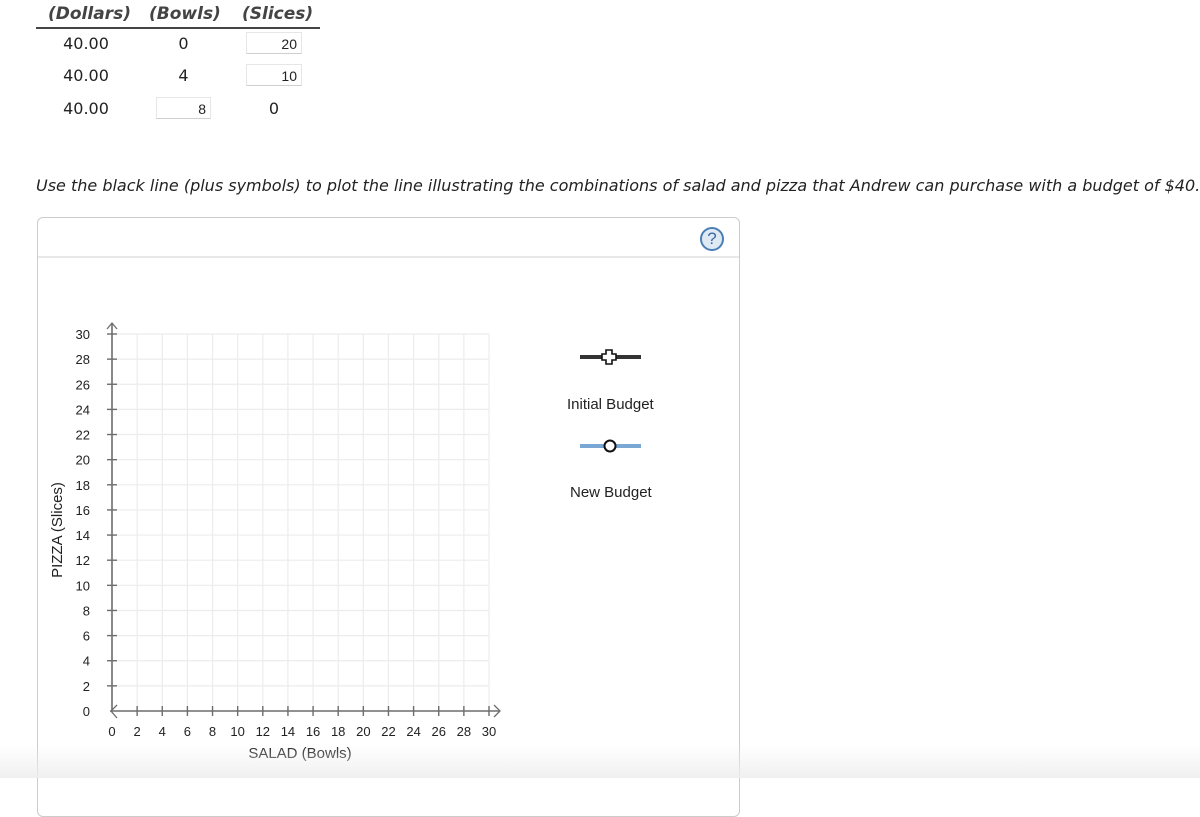  Describe the element at coordinates (83, 435) in the screenshot. I see `y-tick-label: 22` at that location.